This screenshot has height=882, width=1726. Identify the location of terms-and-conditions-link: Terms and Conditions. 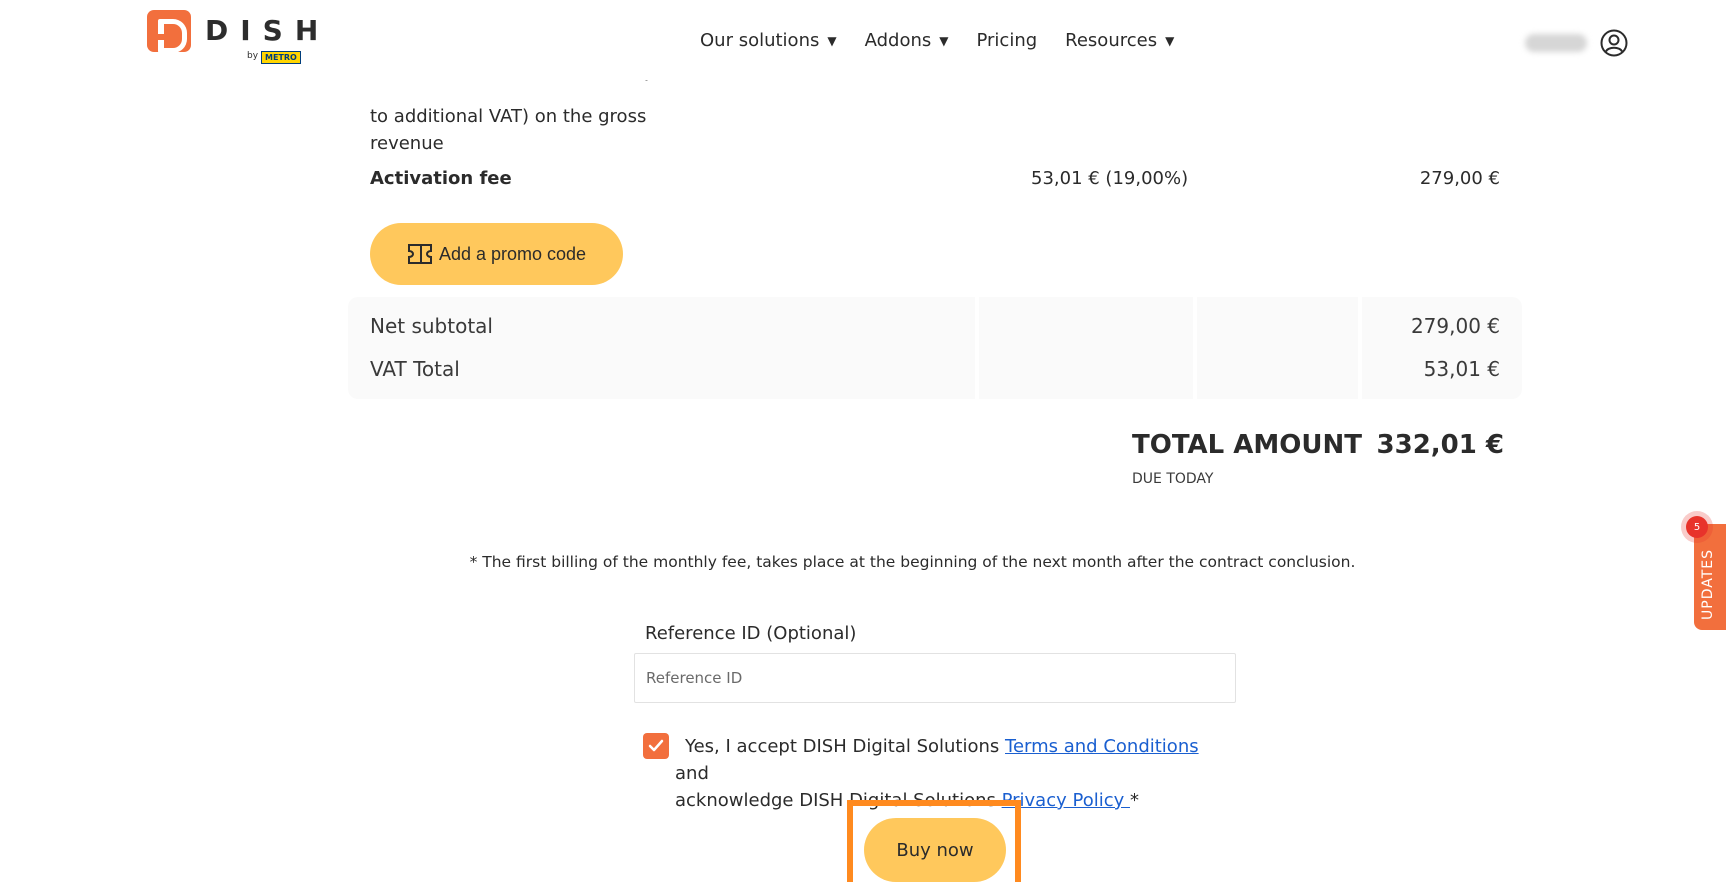
(1102, 746).